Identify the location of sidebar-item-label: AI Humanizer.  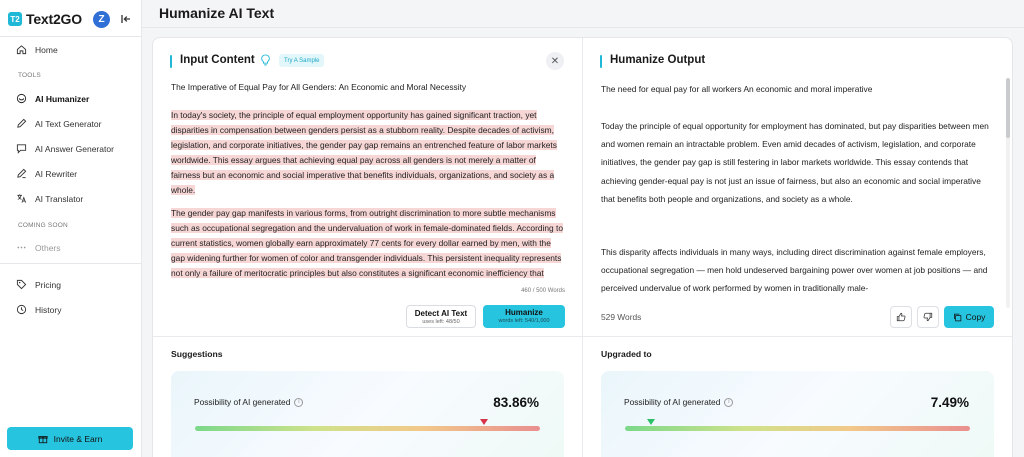
(62, 98).